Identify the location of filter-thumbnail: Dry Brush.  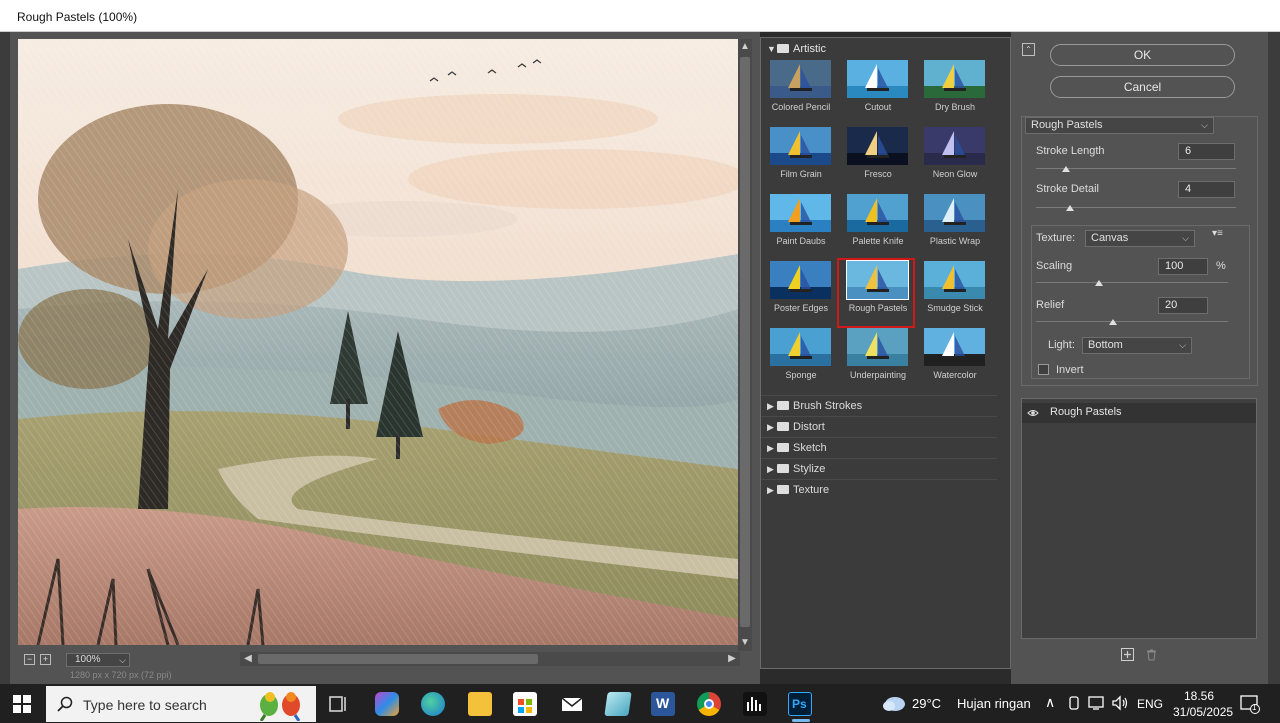
(957, 91).